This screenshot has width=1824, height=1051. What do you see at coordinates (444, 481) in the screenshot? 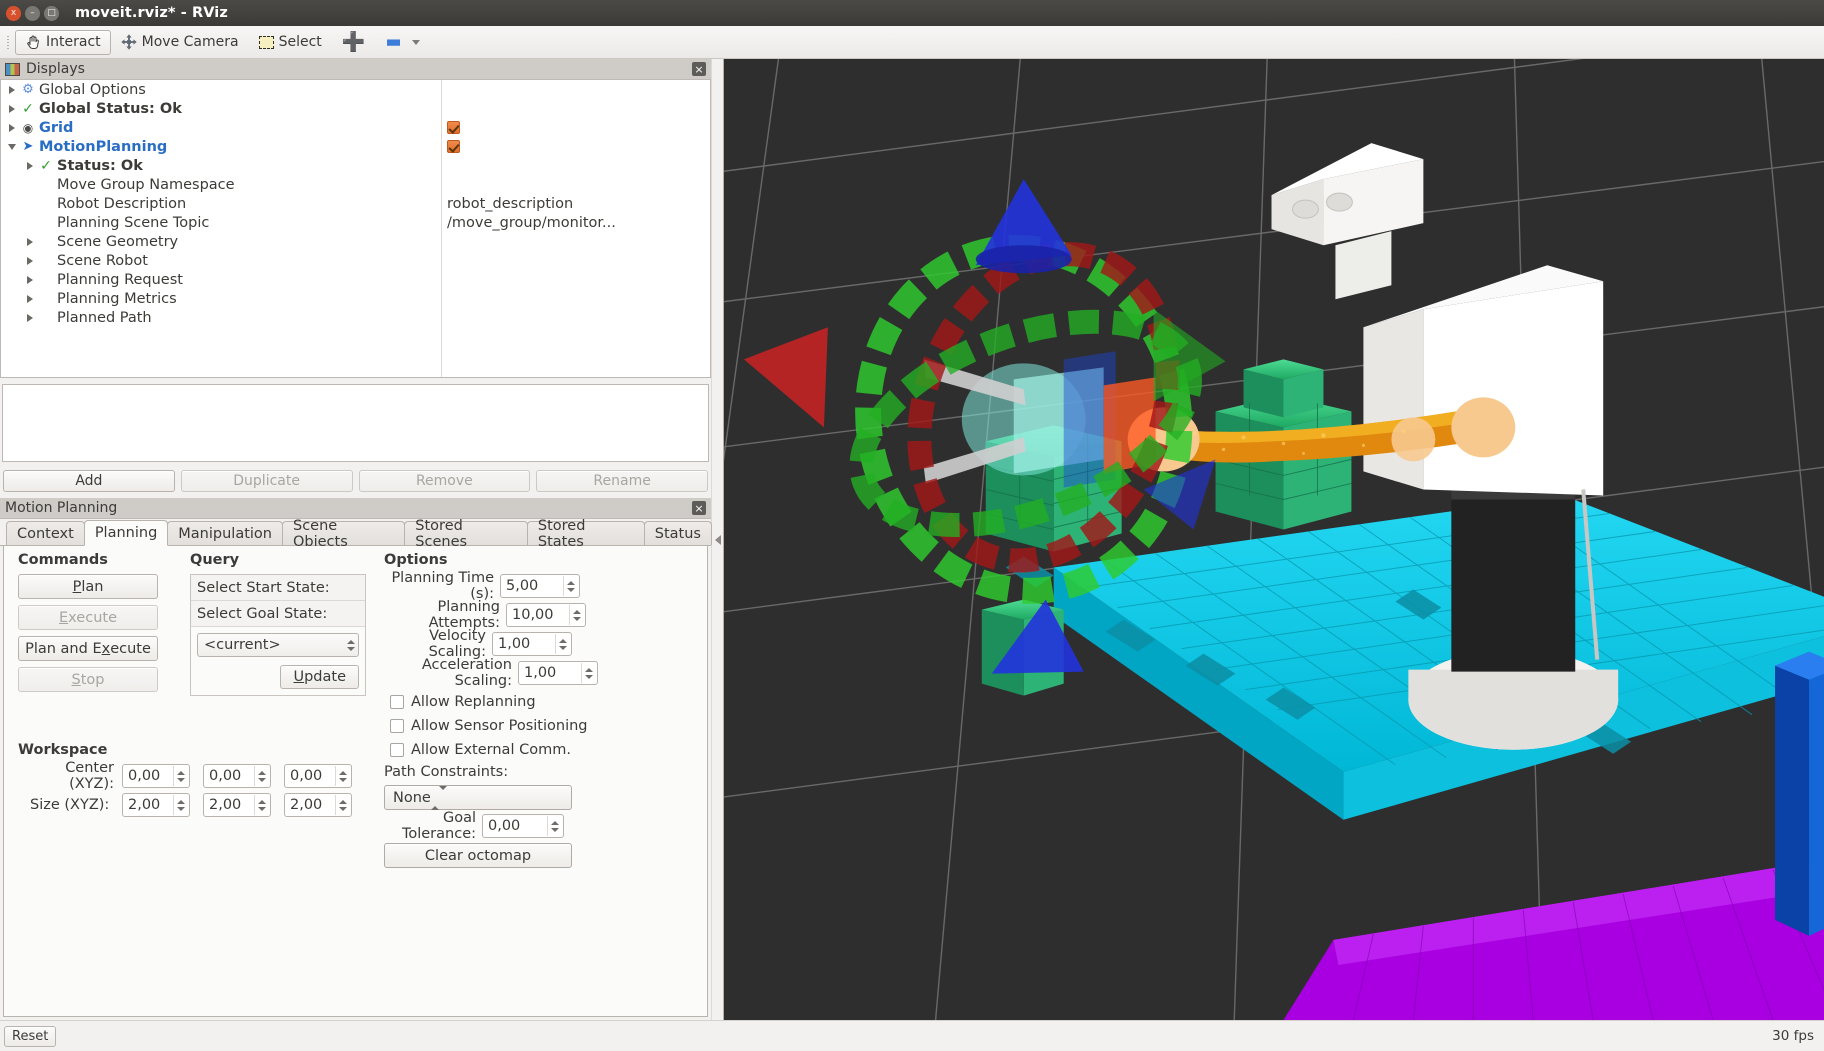
I see `remove-display-button: Remove` at bounding box center [444, 481].